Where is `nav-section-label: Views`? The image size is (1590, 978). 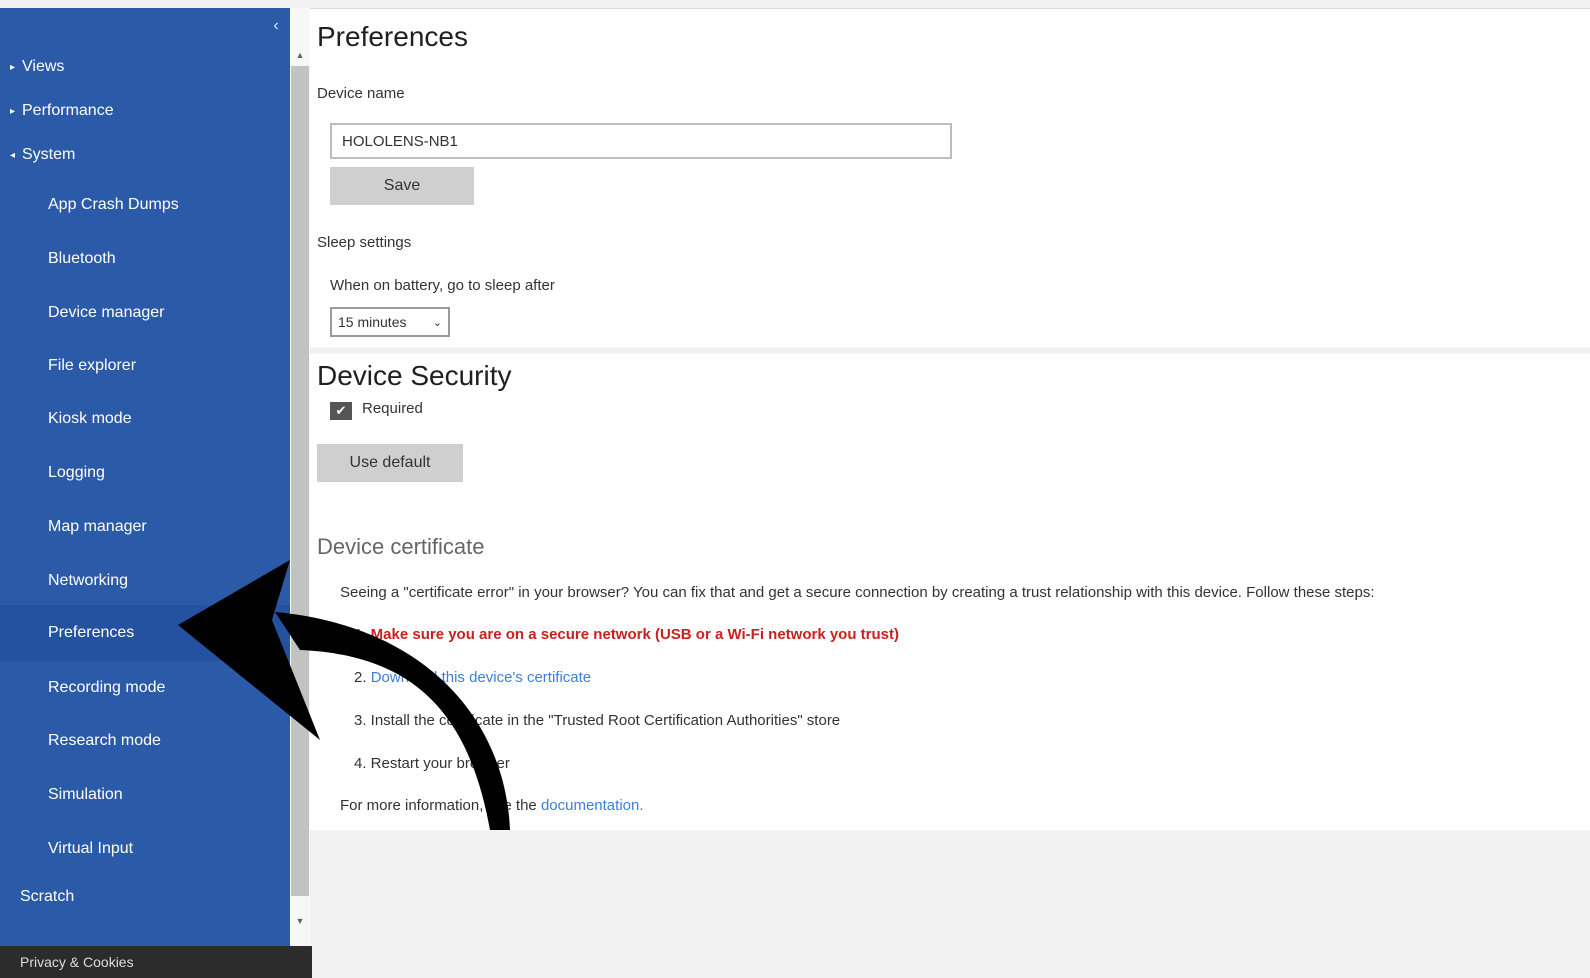 nav-section-label: Views is located at coordinates (43, 66).